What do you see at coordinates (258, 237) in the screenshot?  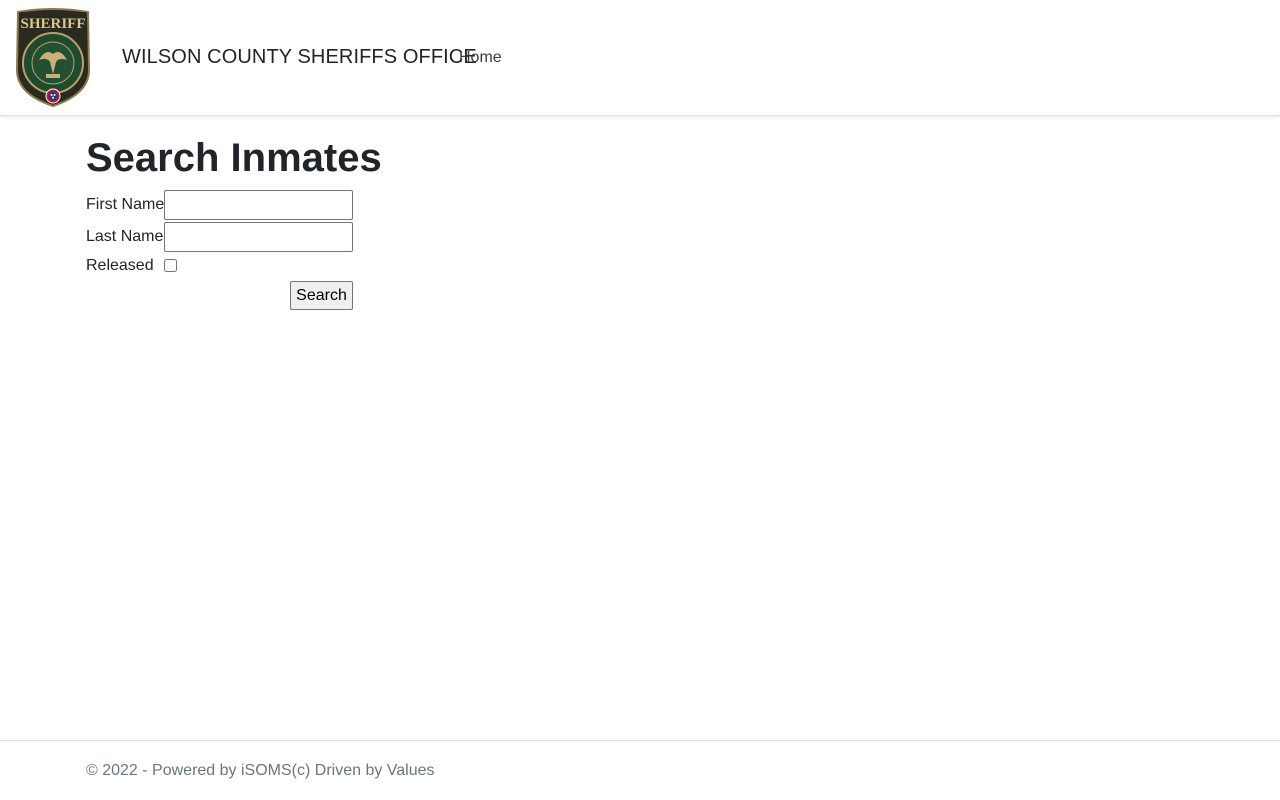 I see `last-name-input` at bounding box center [258, 237].